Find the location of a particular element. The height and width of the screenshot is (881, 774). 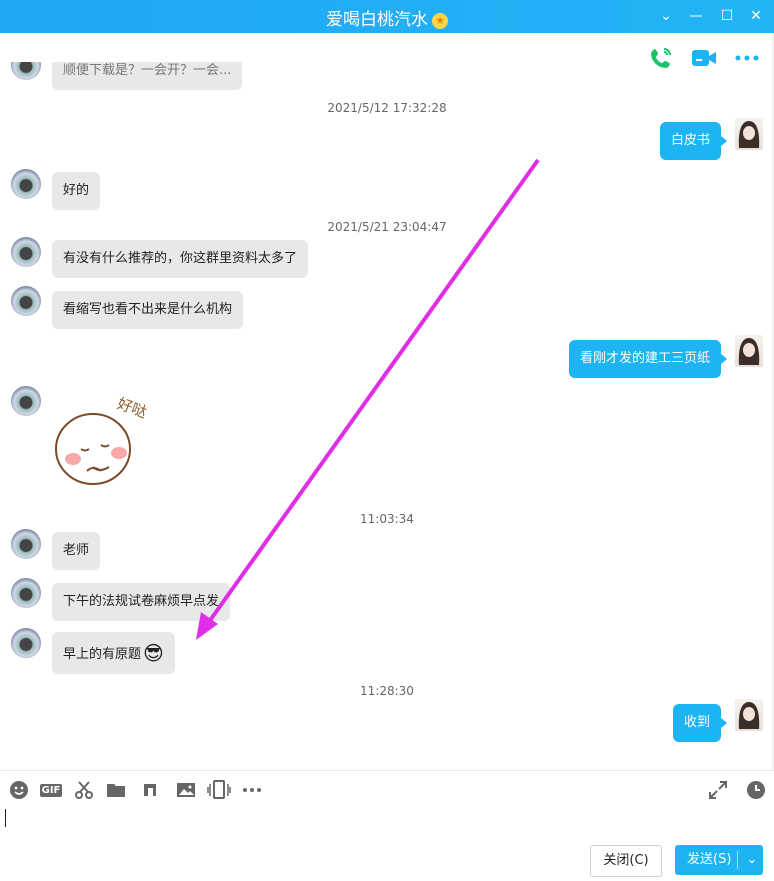

gif-icon: GIF is located at coordinates (51, 790).